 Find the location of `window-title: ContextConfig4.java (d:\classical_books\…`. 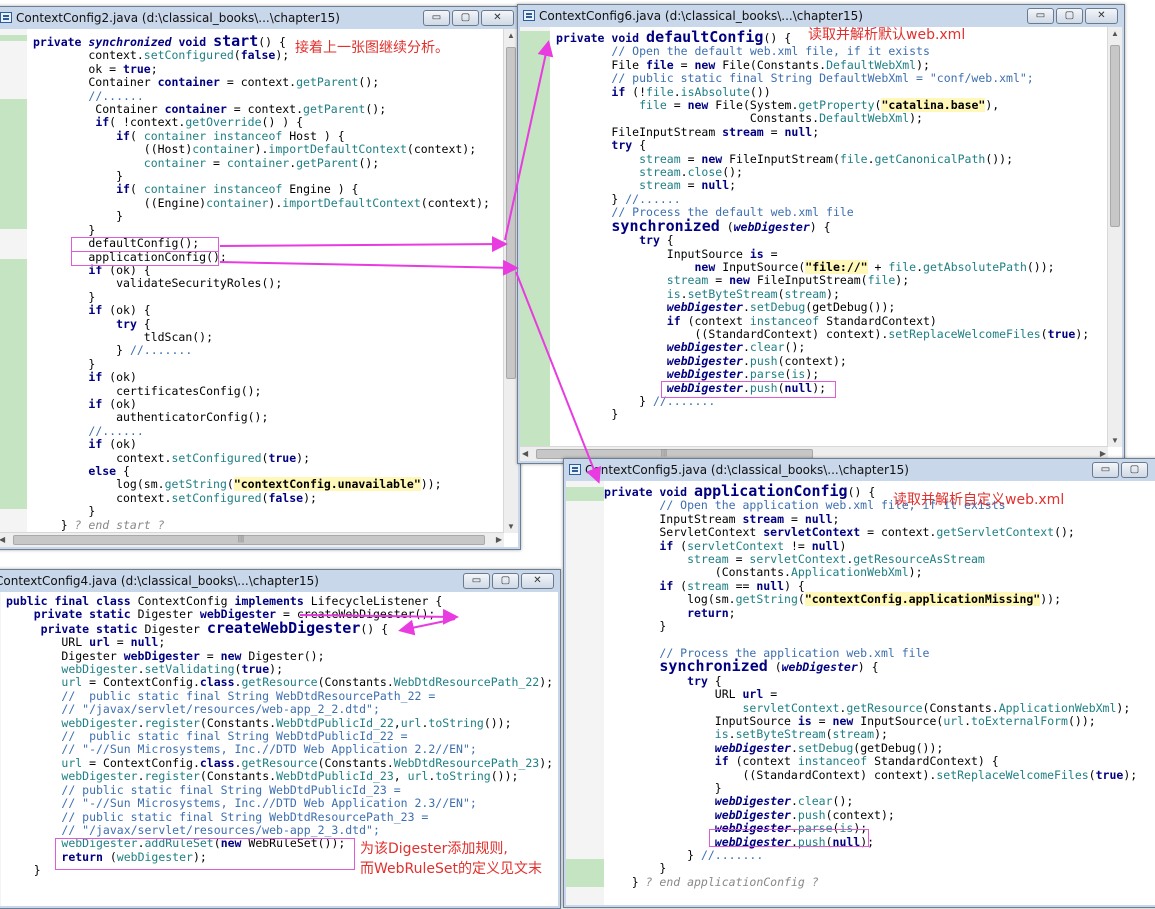

window-title: ContextConfig4.java (d:\classical_books\… is located at coordinates (159, 581).